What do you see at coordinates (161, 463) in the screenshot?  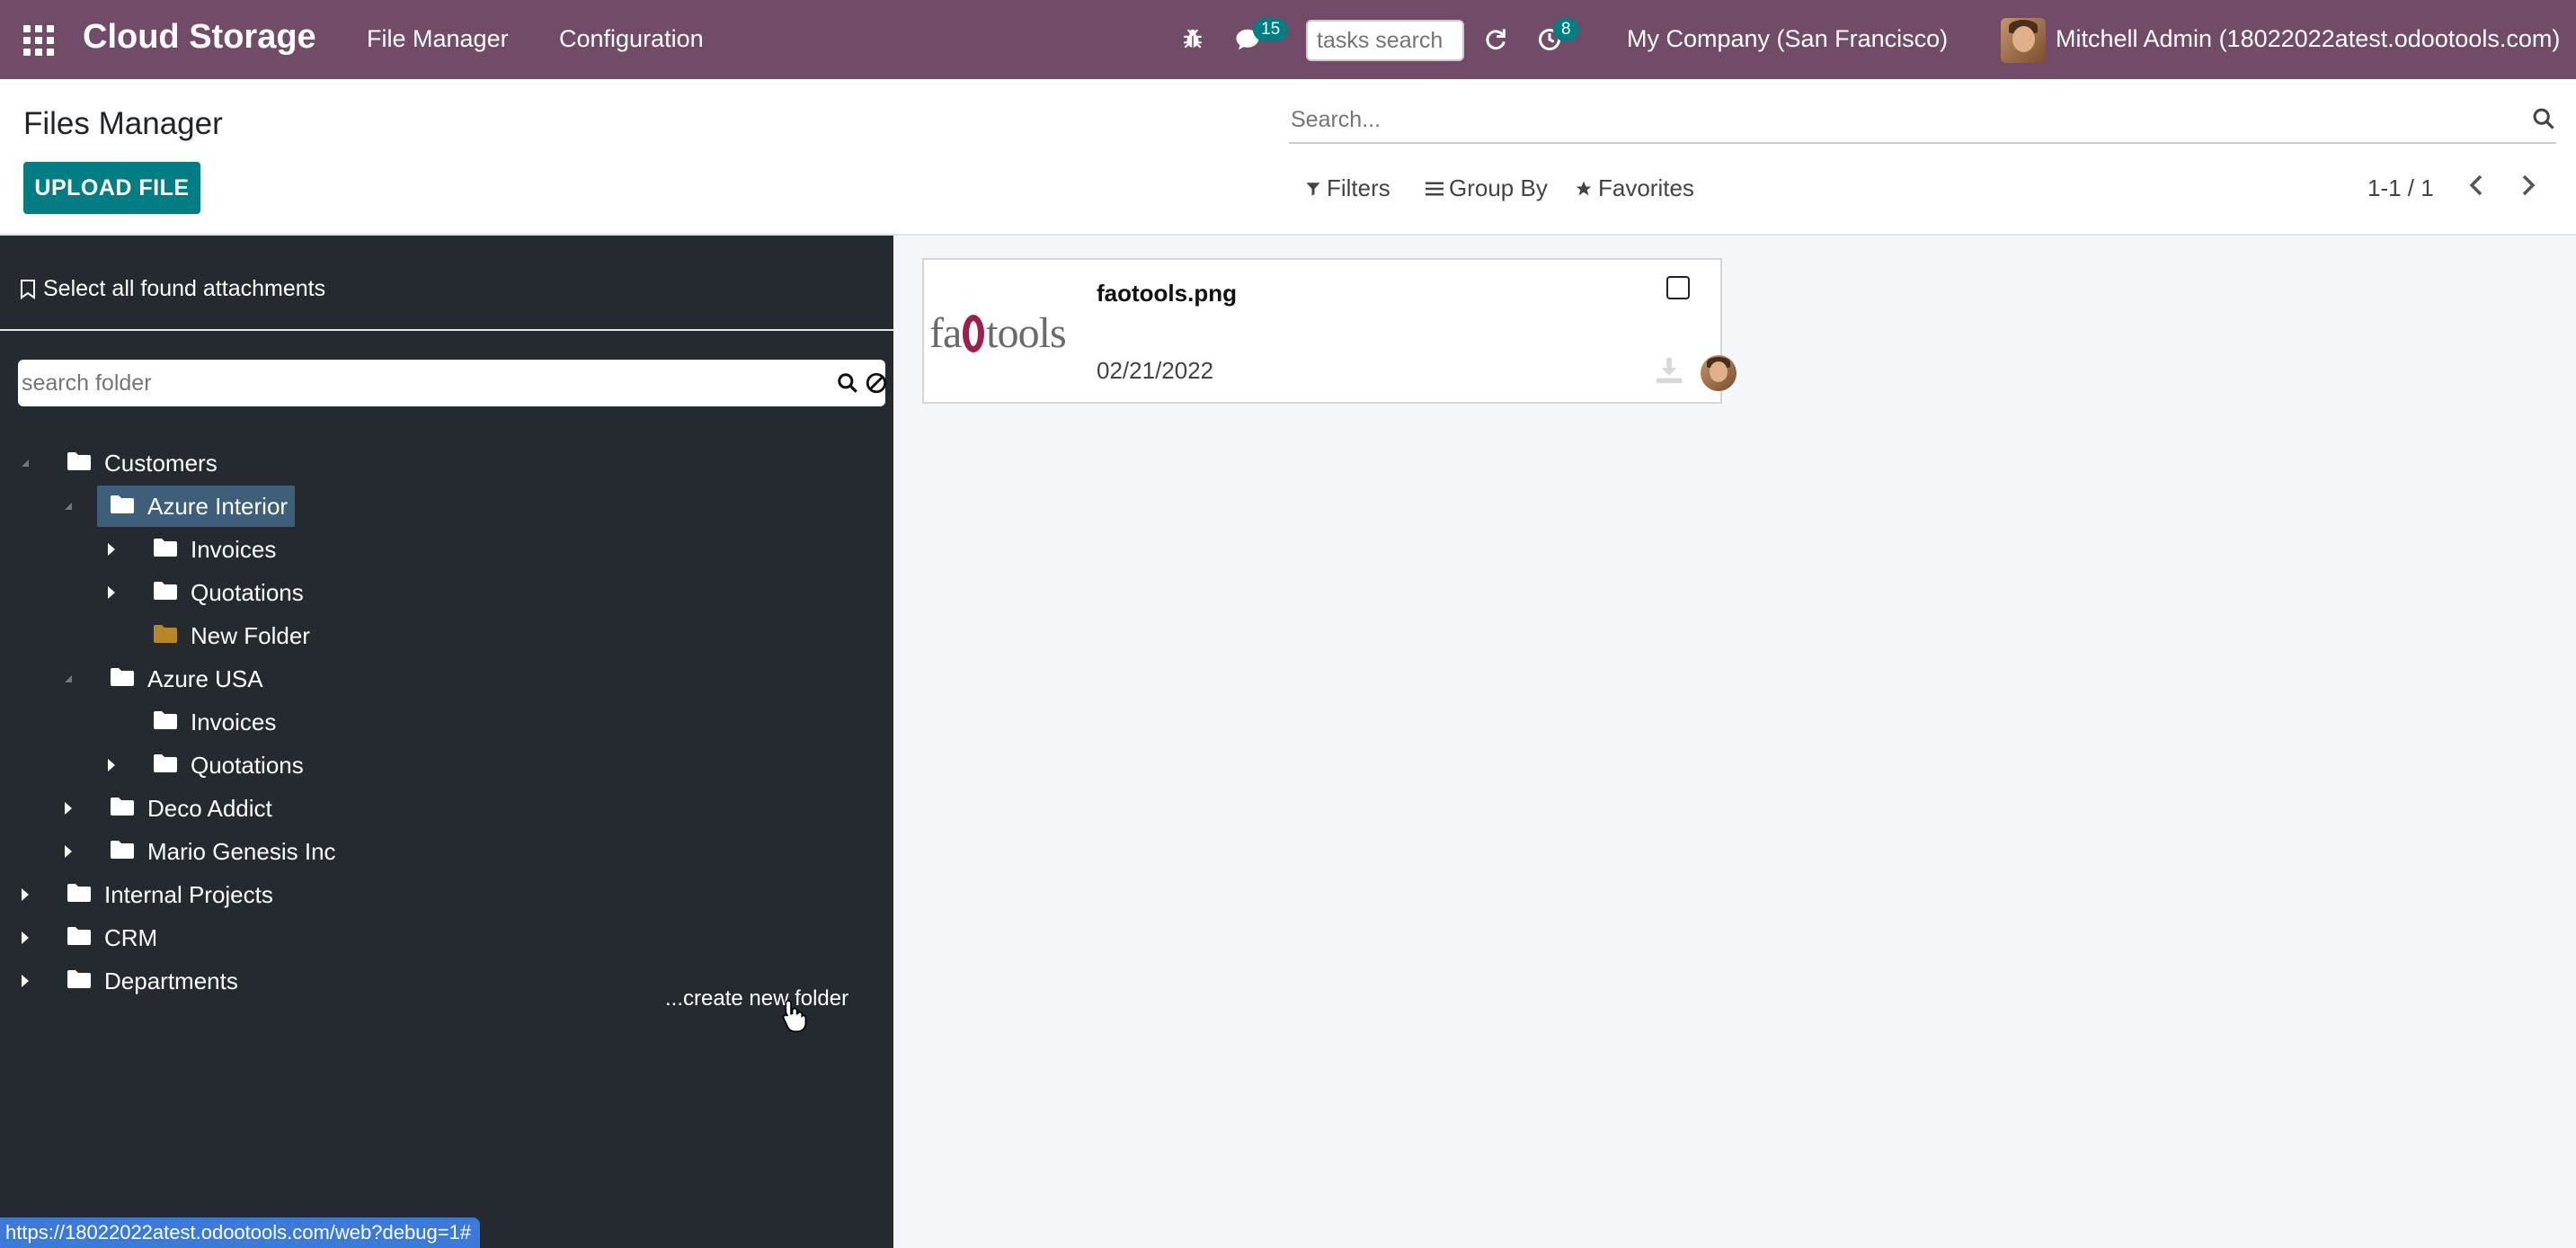 I see `folder-label: Customers` at bounding box center [161, 463].